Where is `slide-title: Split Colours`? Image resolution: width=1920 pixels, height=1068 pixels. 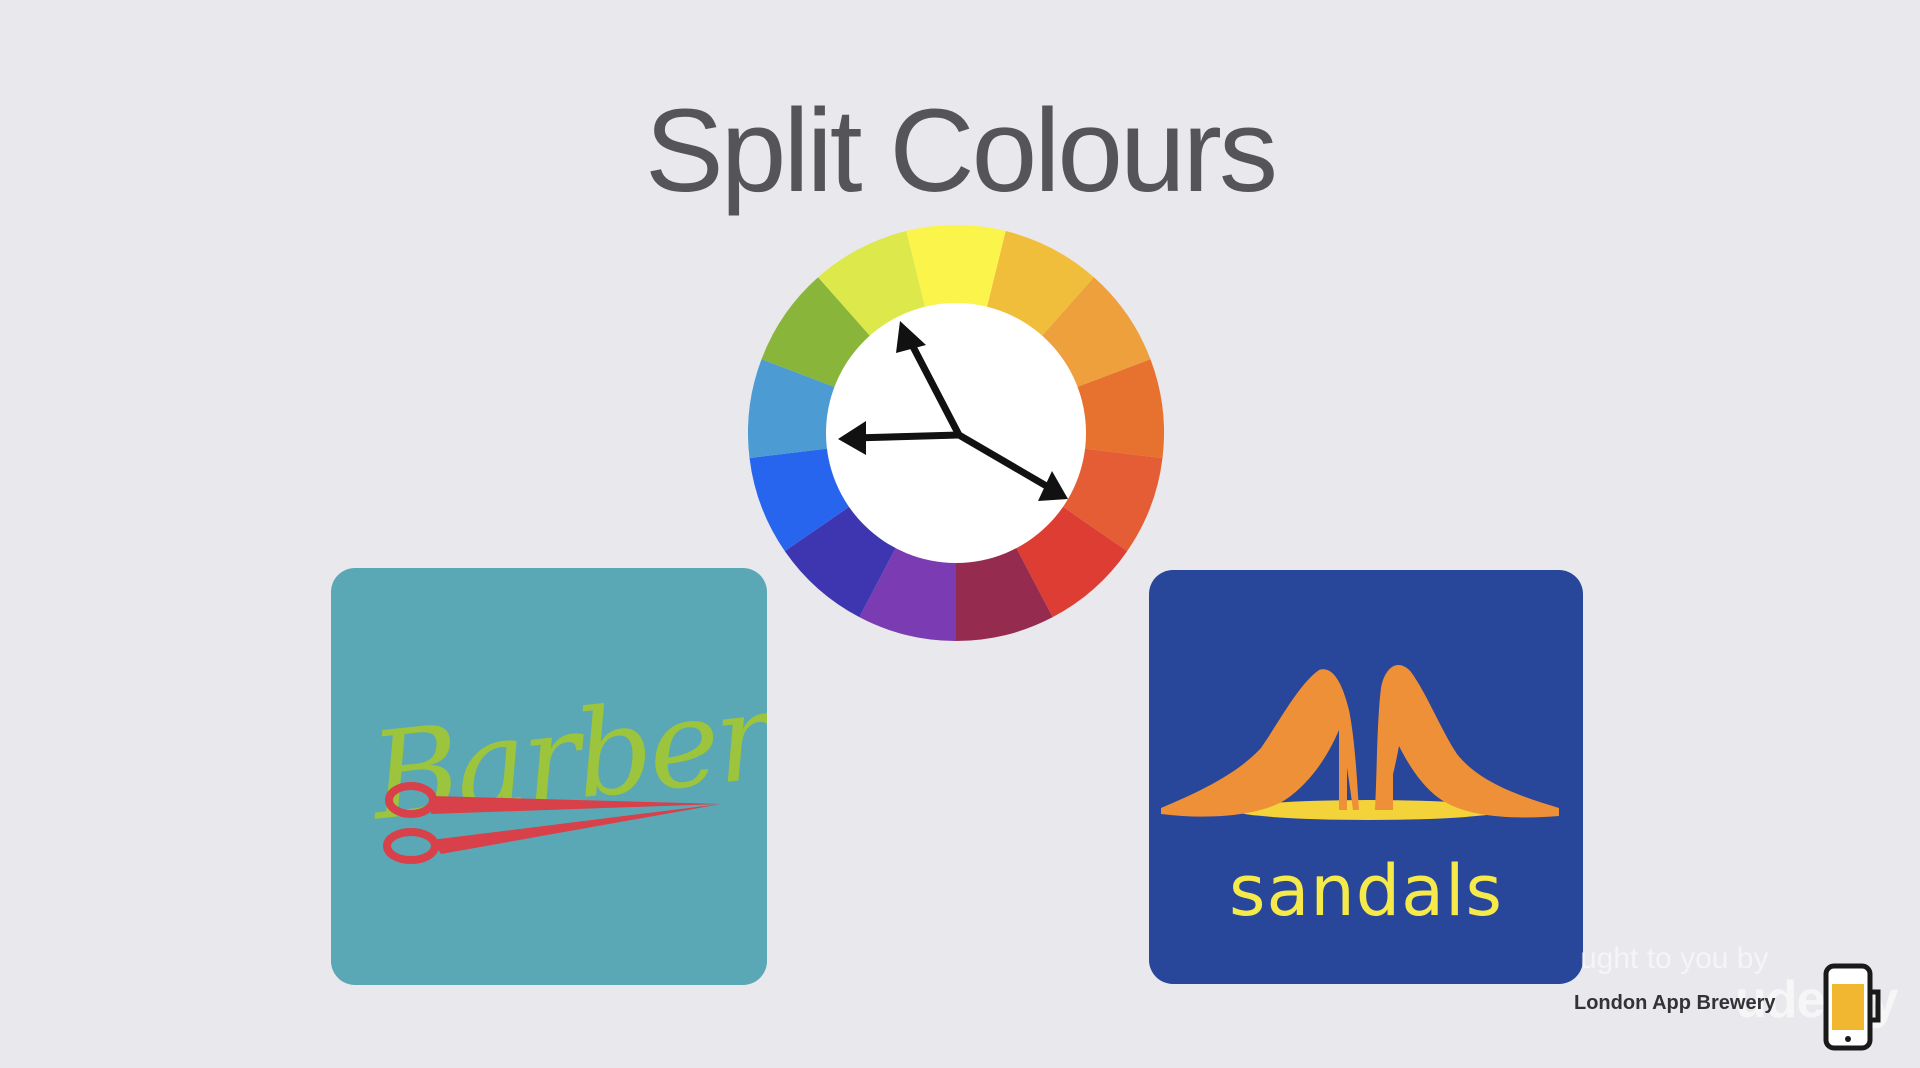 slide-title: Split Colours is located at coordinates (961, 151).